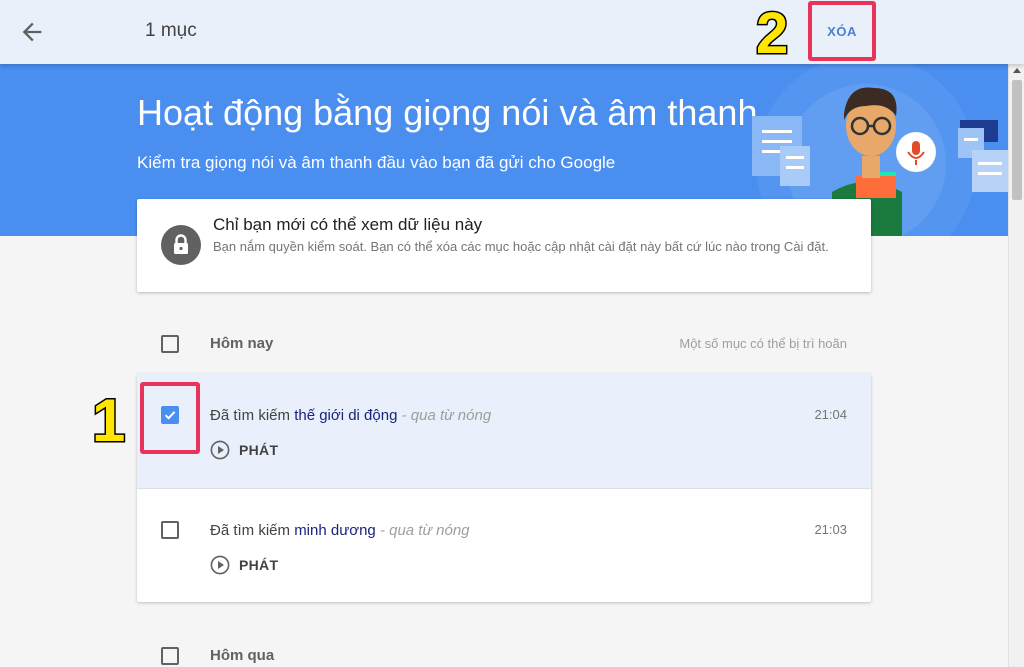  I want to click on privacy-title: Chỉ bạn mới có thể xem dữ liệu này, so click(348, 224).